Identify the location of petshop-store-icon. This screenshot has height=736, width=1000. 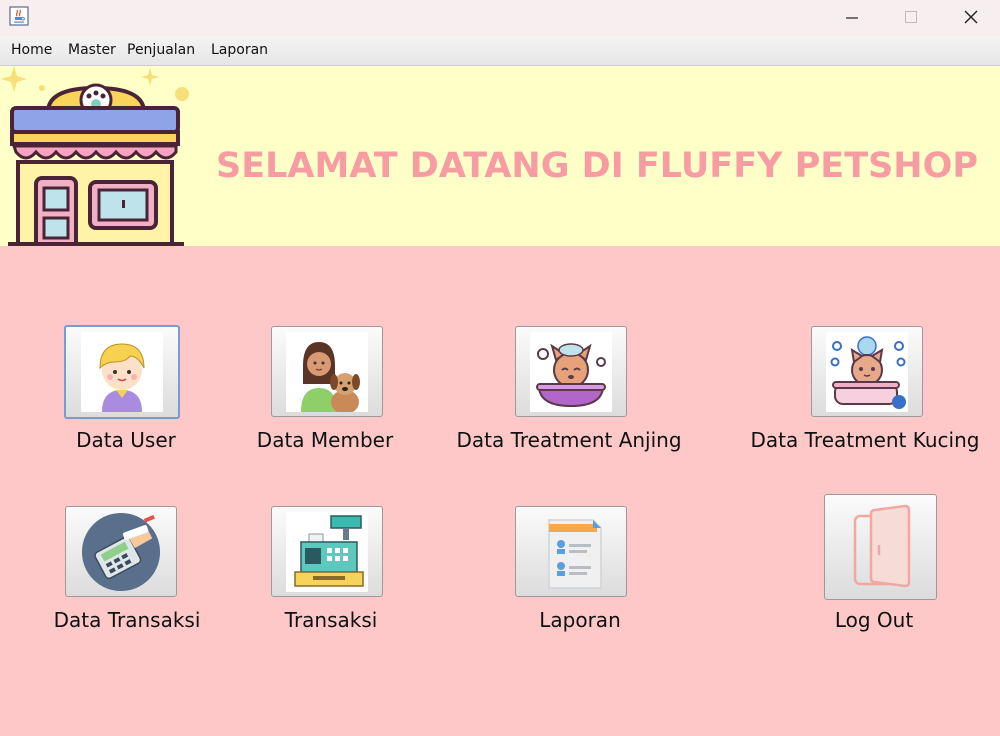
(96, 156).